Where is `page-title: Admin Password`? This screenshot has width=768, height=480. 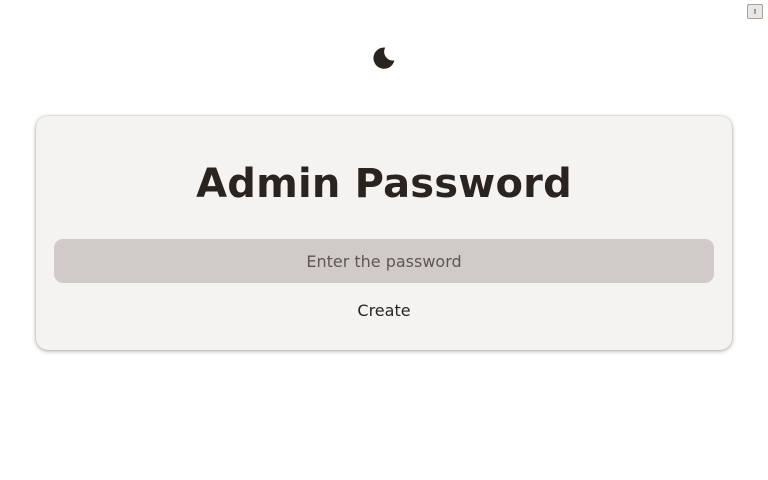 page-title: Admin Password is located at coordinates (384, 184).